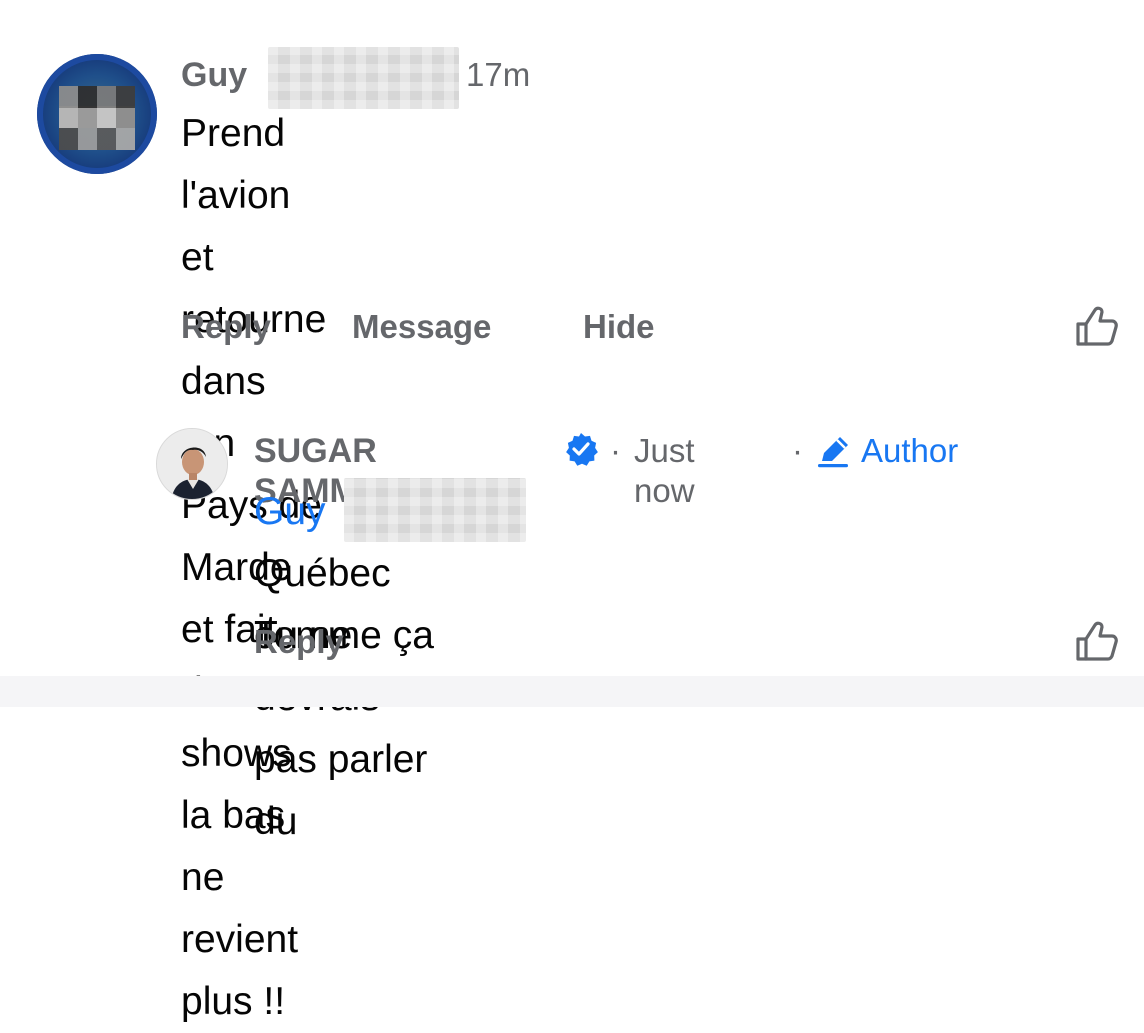 The width and height of the screenshot is (1144, 1033). I want to click on verified-badge-icon, so click(582, 449).